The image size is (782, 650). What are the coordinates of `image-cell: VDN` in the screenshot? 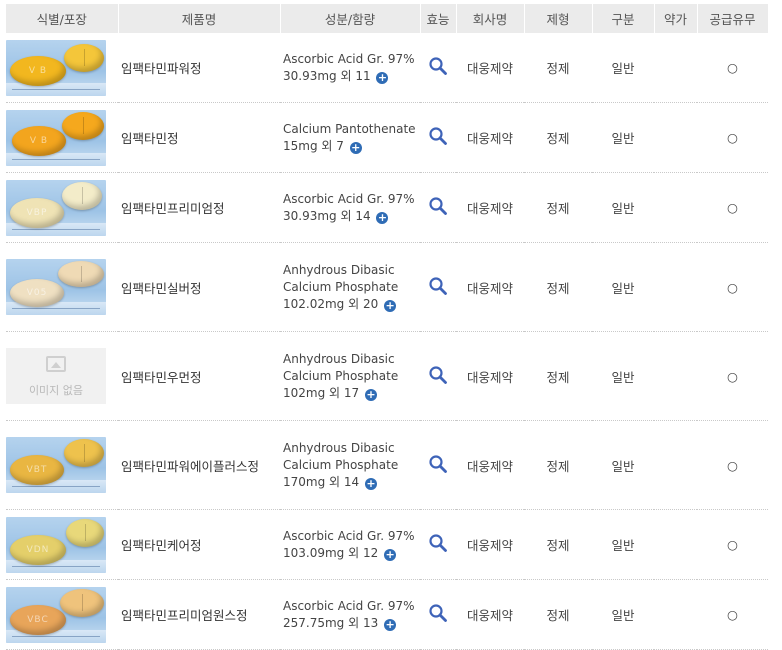 It's located at (62, 544).